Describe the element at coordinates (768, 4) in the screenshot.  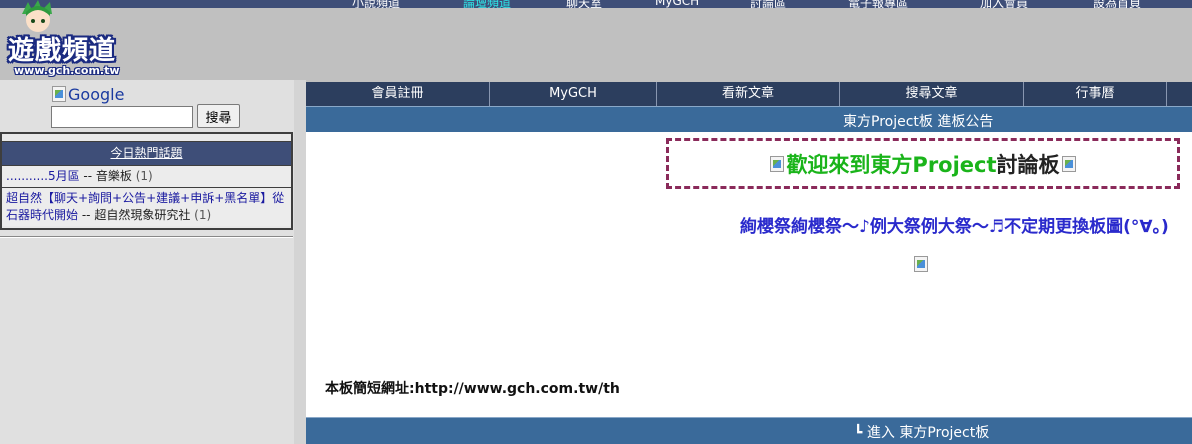
I see `topnav-discussion: 討論區` at that location.